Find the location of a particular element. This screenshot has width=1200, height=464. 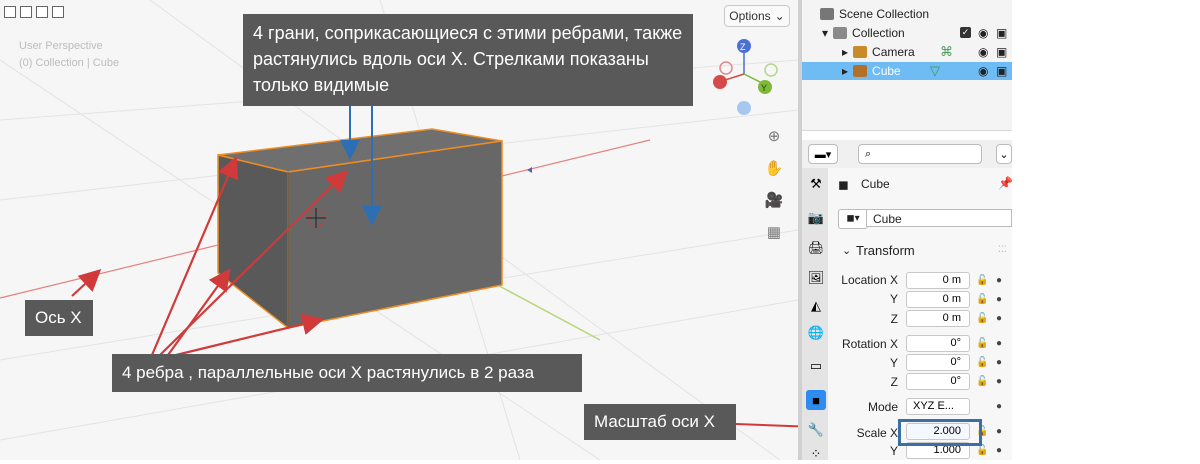

collection-checkbox: ✓ is located at coordinates (965, 32).